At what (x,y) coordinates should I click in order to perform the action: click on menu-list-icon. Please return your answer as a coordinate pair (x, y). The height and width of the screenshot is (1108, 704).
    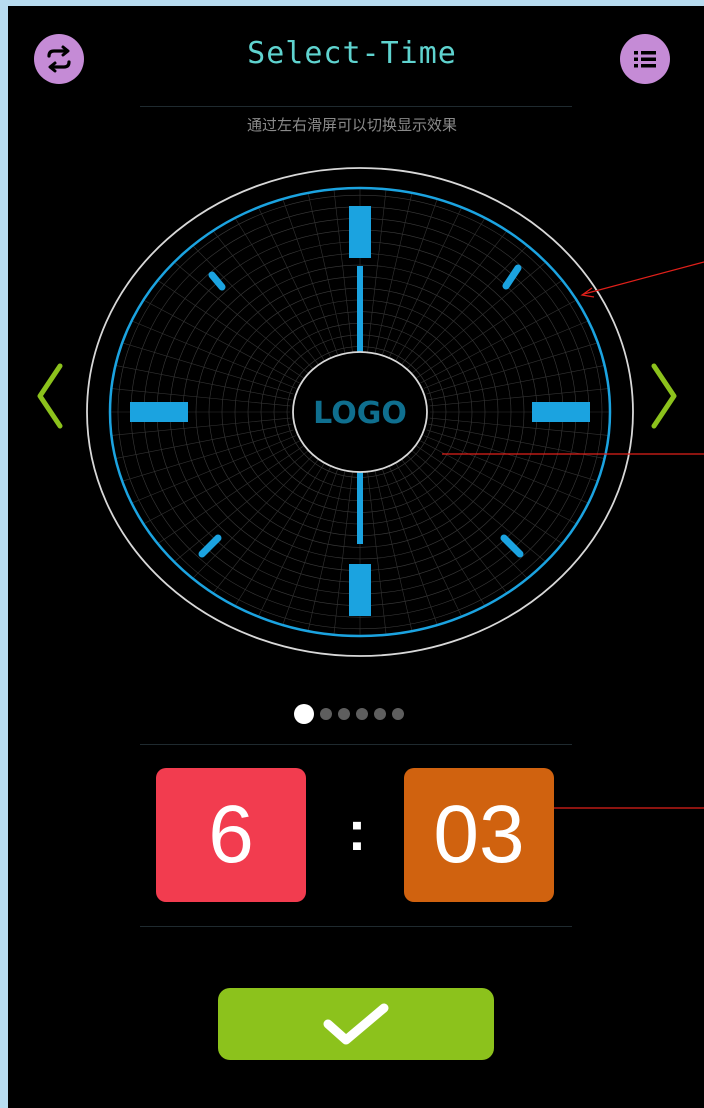
    Looking at the image, I should click on (645, 59).